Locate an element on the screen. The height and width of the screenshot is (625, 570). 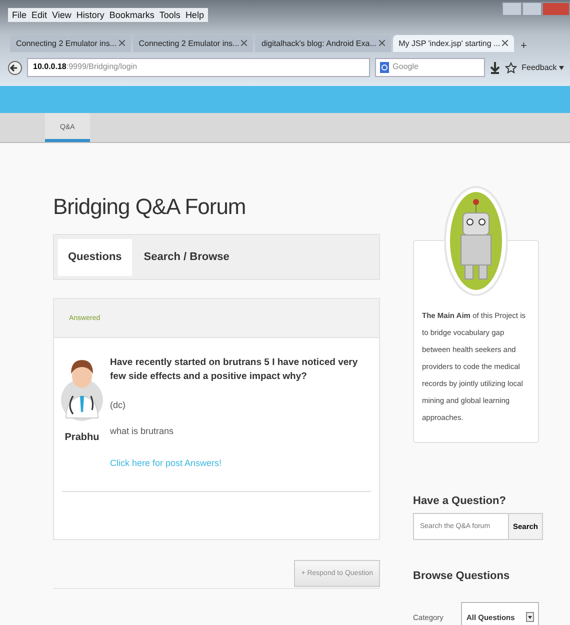
address-bar: 10.0.0.18:9999/Bridging/login is located at coordinates (198, 67).